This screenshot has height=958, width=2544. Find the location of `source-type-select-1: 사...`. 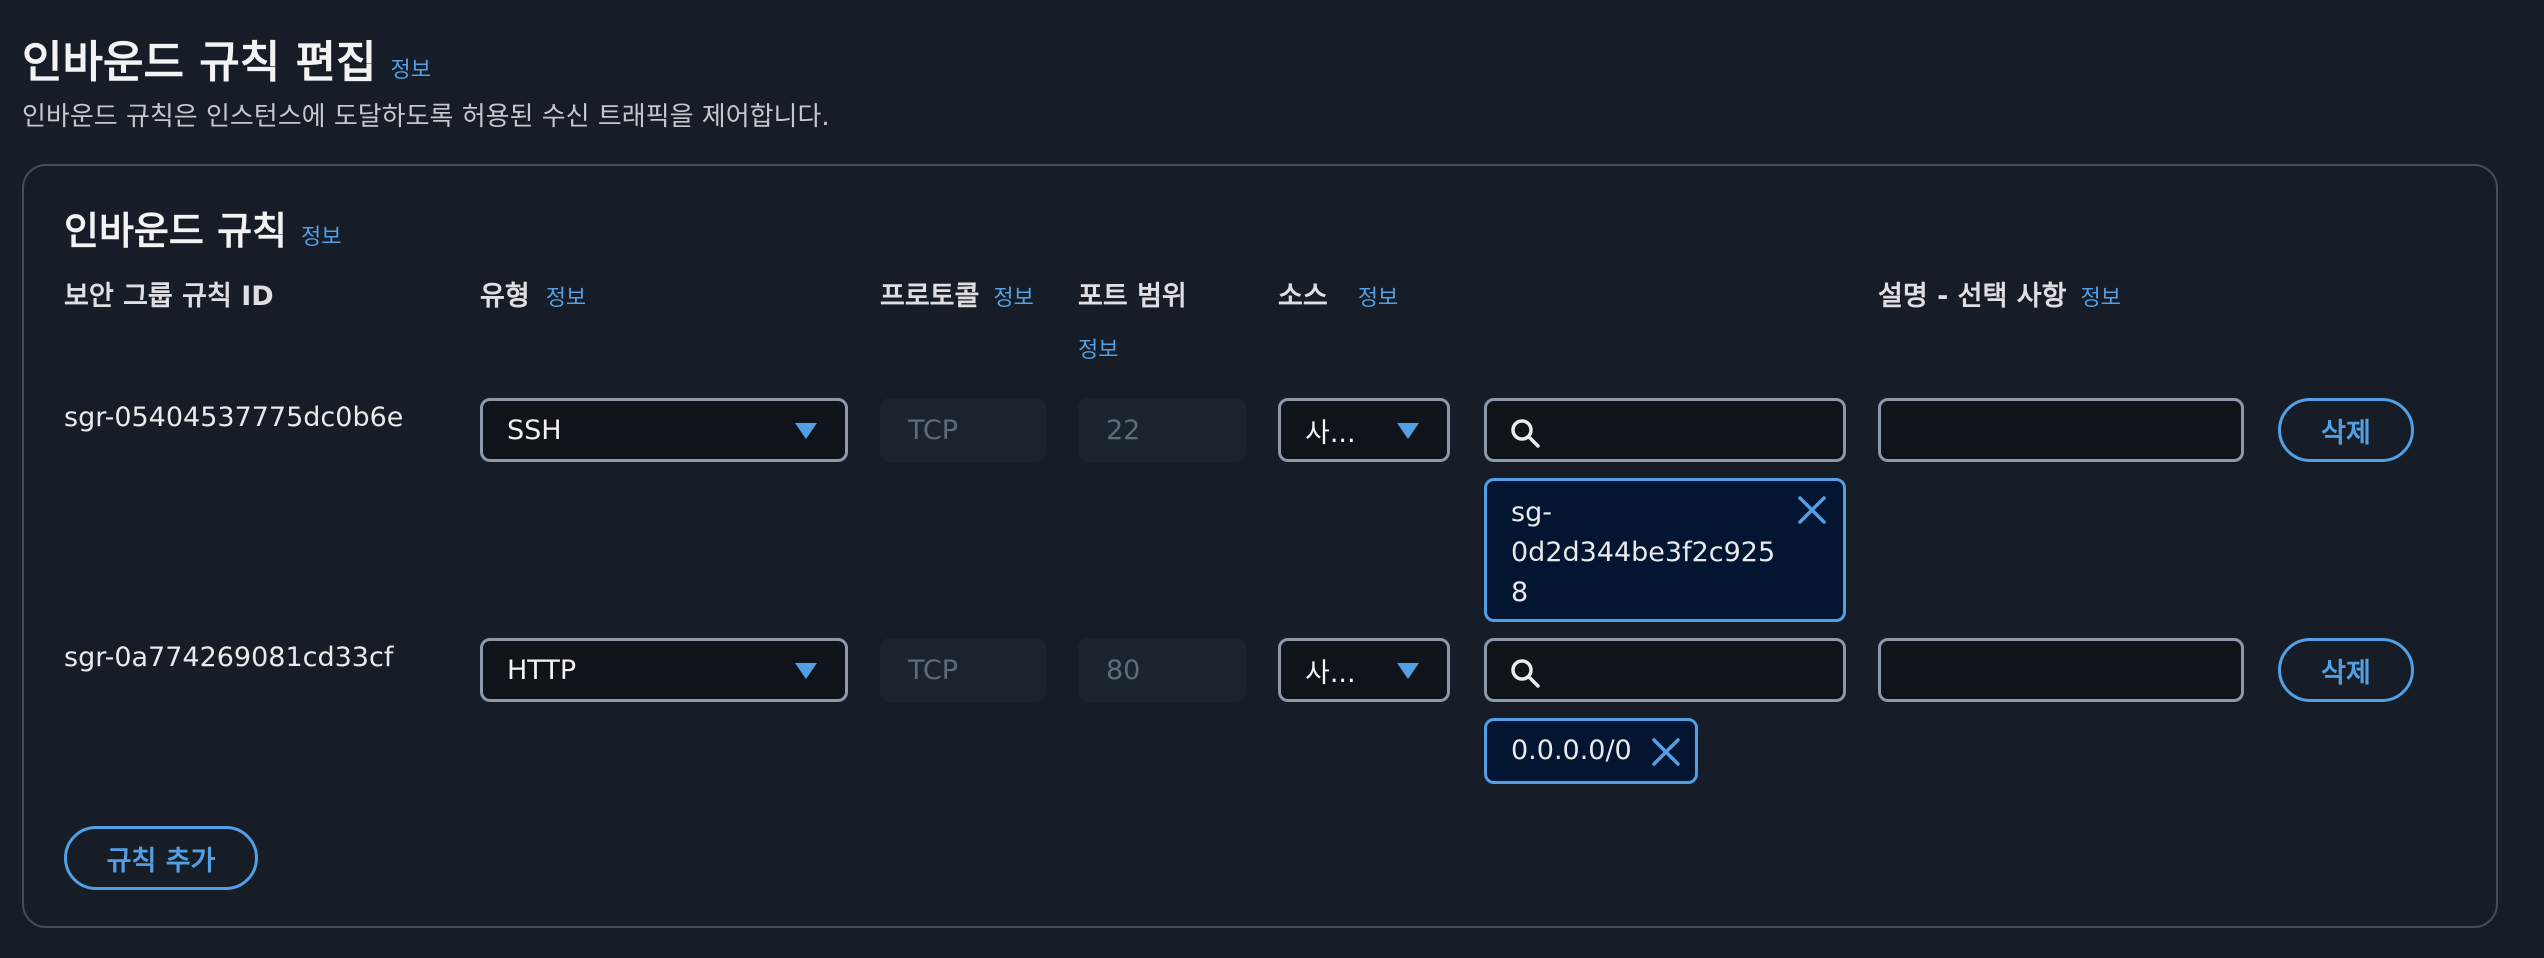

source-type-select-1: 사... is located at coordinates (1364, 430).